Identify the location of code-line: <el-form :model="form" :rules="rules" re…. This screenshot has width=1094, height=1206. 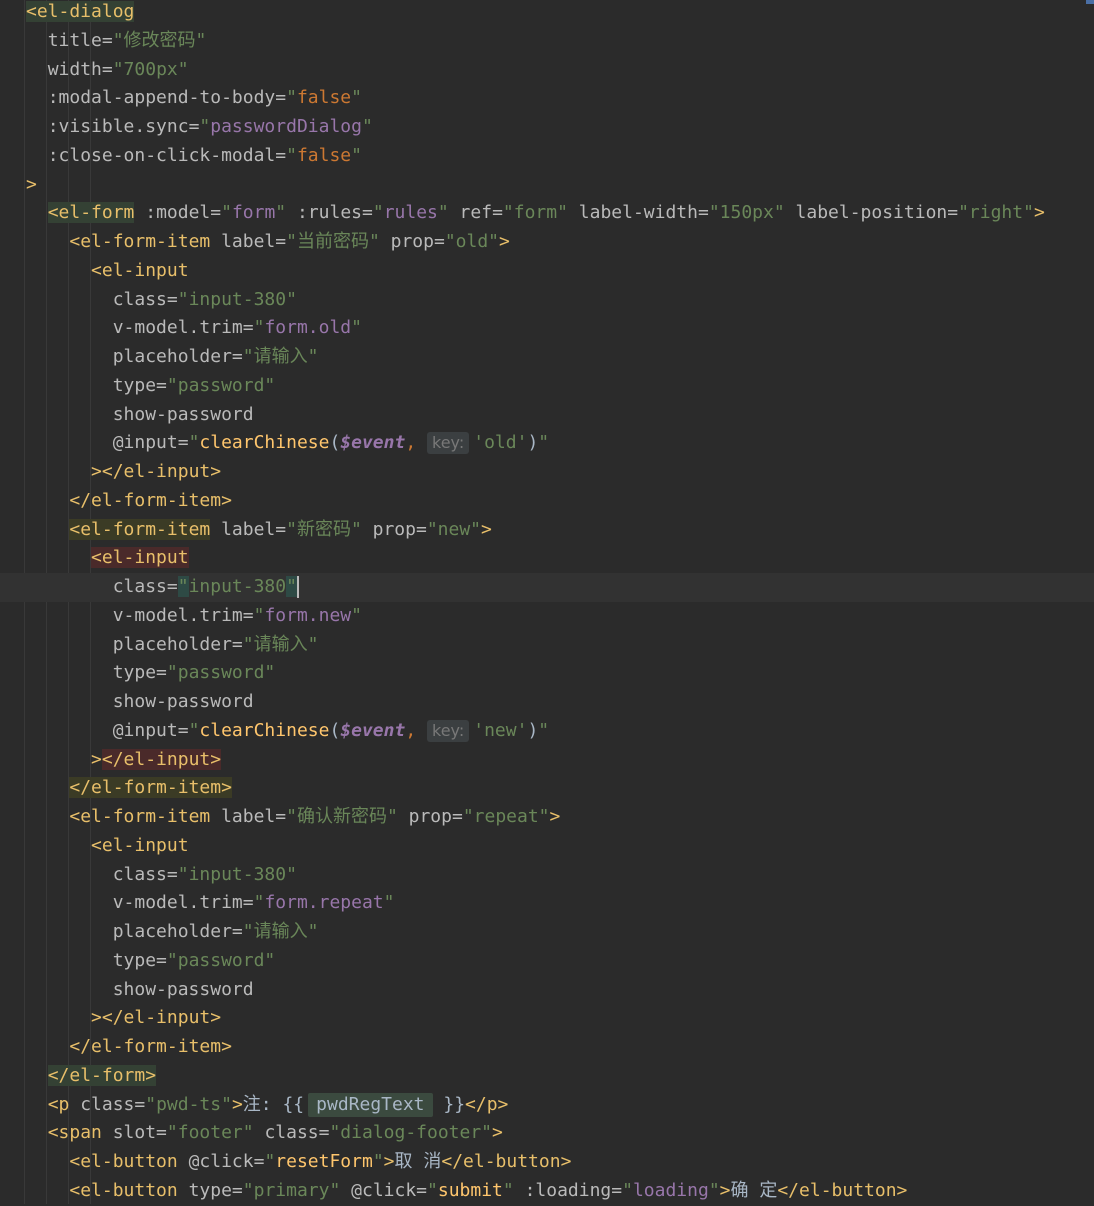
(547, 213).